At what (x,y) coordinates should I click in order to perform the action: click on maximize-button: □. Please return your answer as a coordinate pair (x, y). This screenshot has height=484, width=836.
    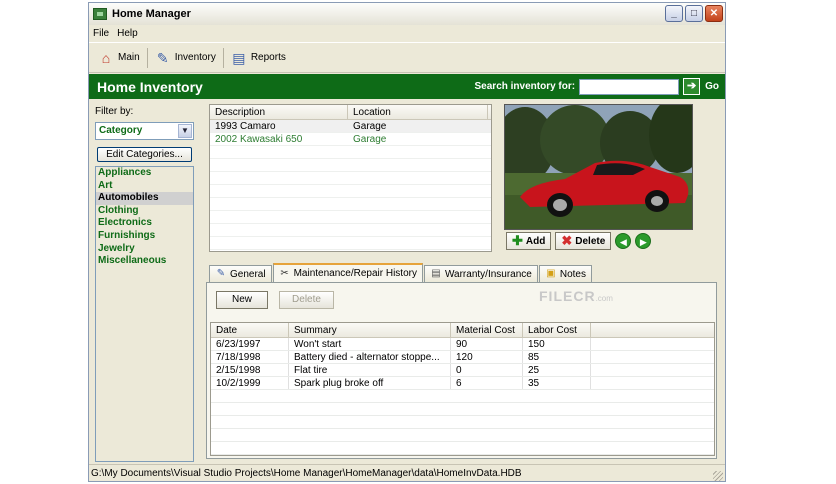
    Looking at the image, I should click on (694, 13).